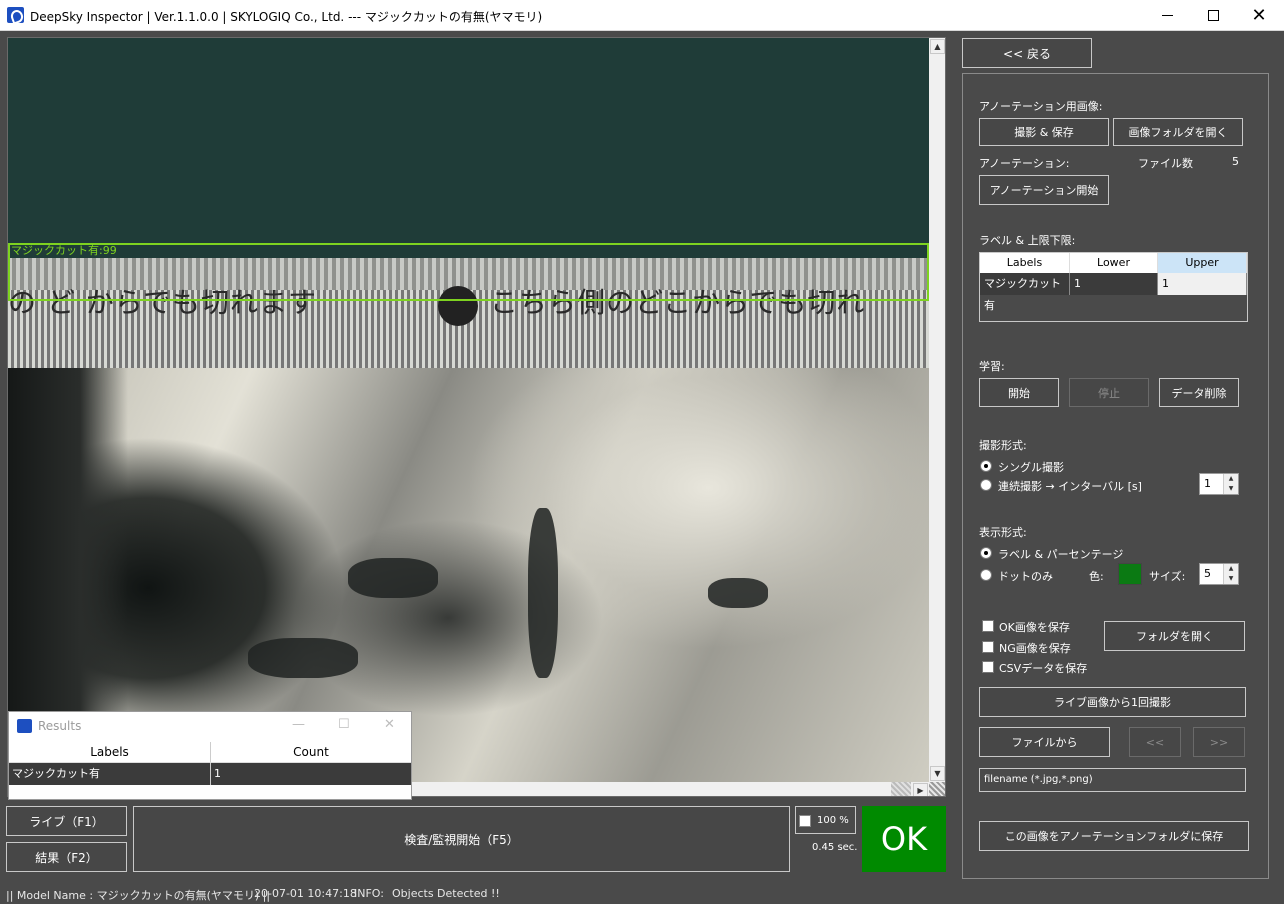 This screenshot has height=904, width=1284. What do you see at coordinates (668, 789) in the screenshot?
I see `horizontal-scrollbar: ▶` at bounding box center [668, 789].